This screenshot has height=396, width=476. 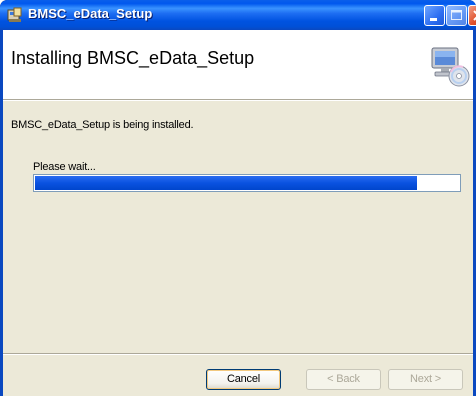 What do you see at coordinates (433, 19) in the screenshot?
I see `minimize-icon` at bounding box center [433, 19].